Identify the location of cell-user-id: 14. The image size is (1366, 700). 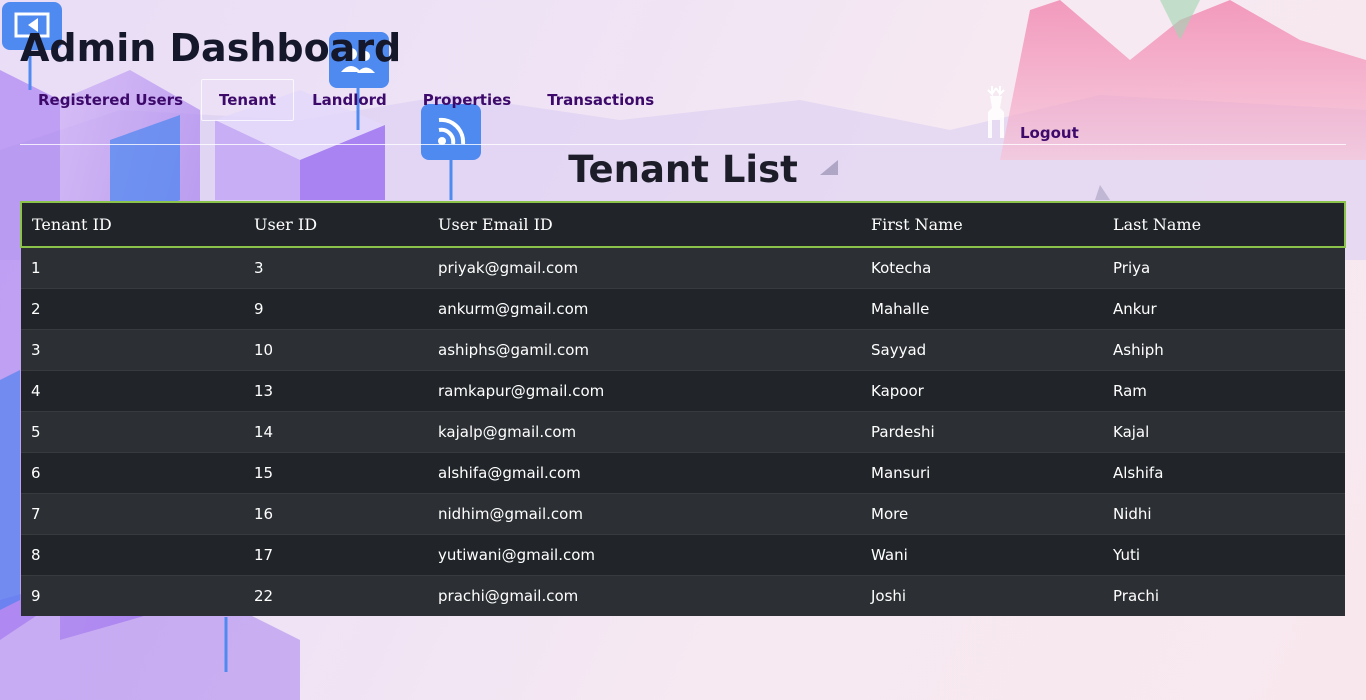
(336, 431).